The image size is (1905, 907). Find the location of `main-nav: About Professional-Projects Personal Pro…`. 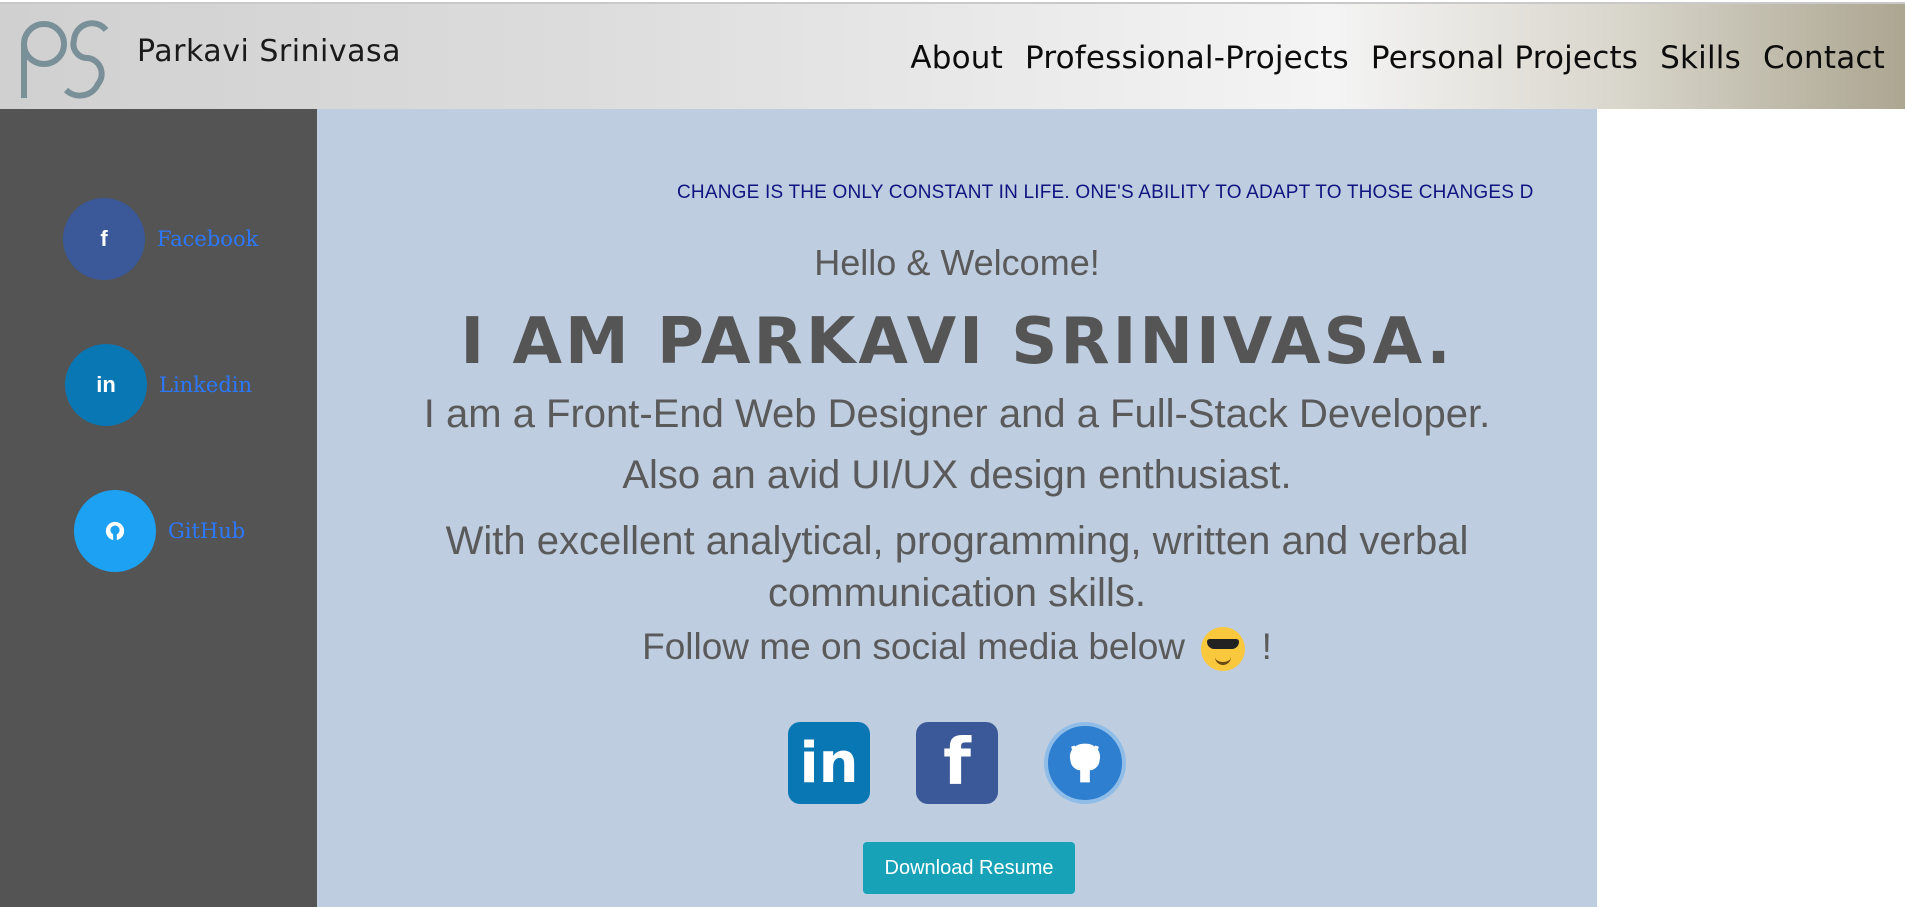

main-nav: About Professional-Projects Personal Pro… is located at coordinates (1397, 58).